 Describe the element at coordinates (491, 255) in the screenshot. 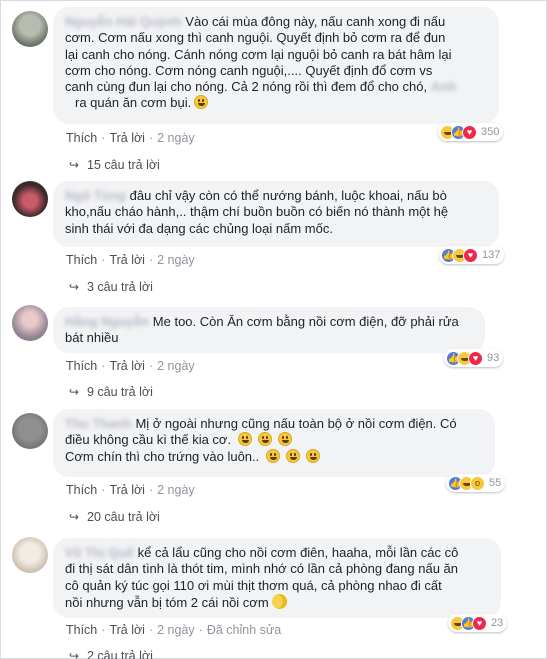

I see `reaction-count: 137` at that location.